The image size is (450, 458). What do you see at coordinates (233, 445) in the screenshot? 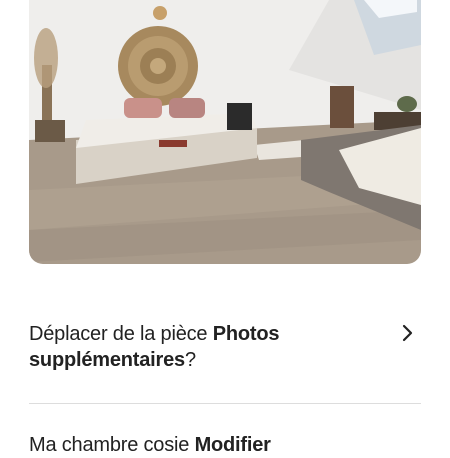
I see `edit-link: Modifier` at bounding box center [233, 445].